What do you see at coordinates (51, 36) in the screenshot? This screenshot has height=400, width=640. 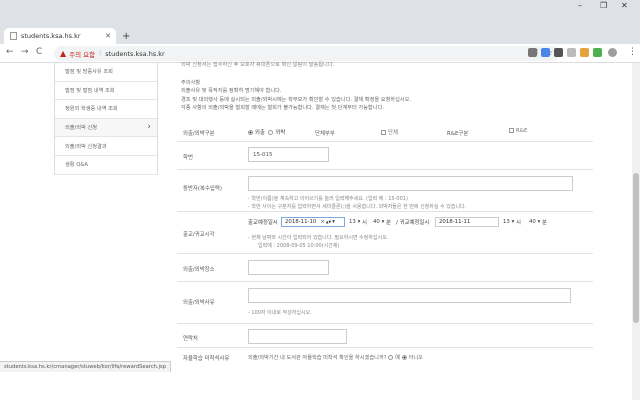 I see `tab-title: students.ksa.hs.kr` at bounding box center [51, 36].